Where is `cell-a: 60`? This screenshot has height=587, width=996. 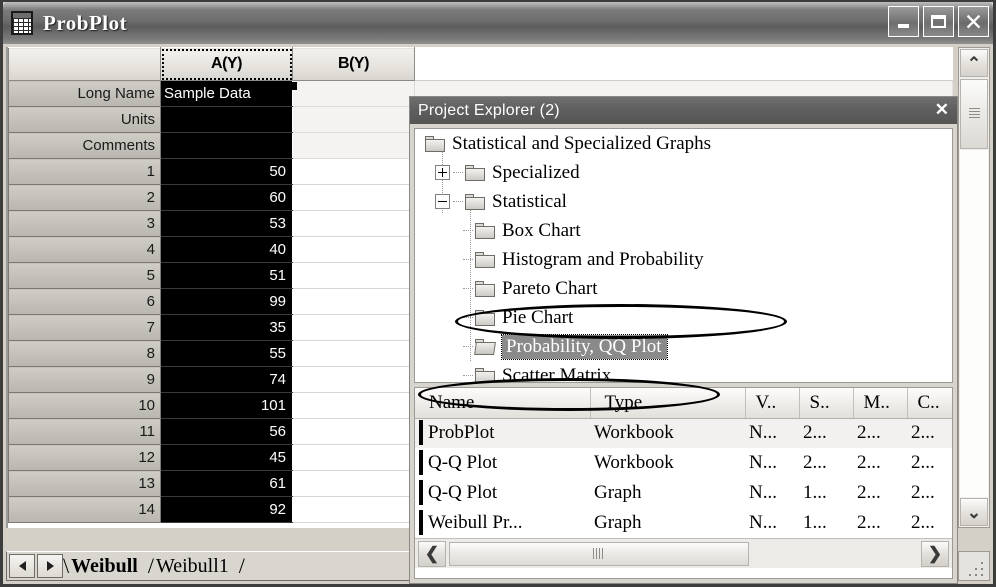
cell-a: 60 is located at coordinates (226, 197).